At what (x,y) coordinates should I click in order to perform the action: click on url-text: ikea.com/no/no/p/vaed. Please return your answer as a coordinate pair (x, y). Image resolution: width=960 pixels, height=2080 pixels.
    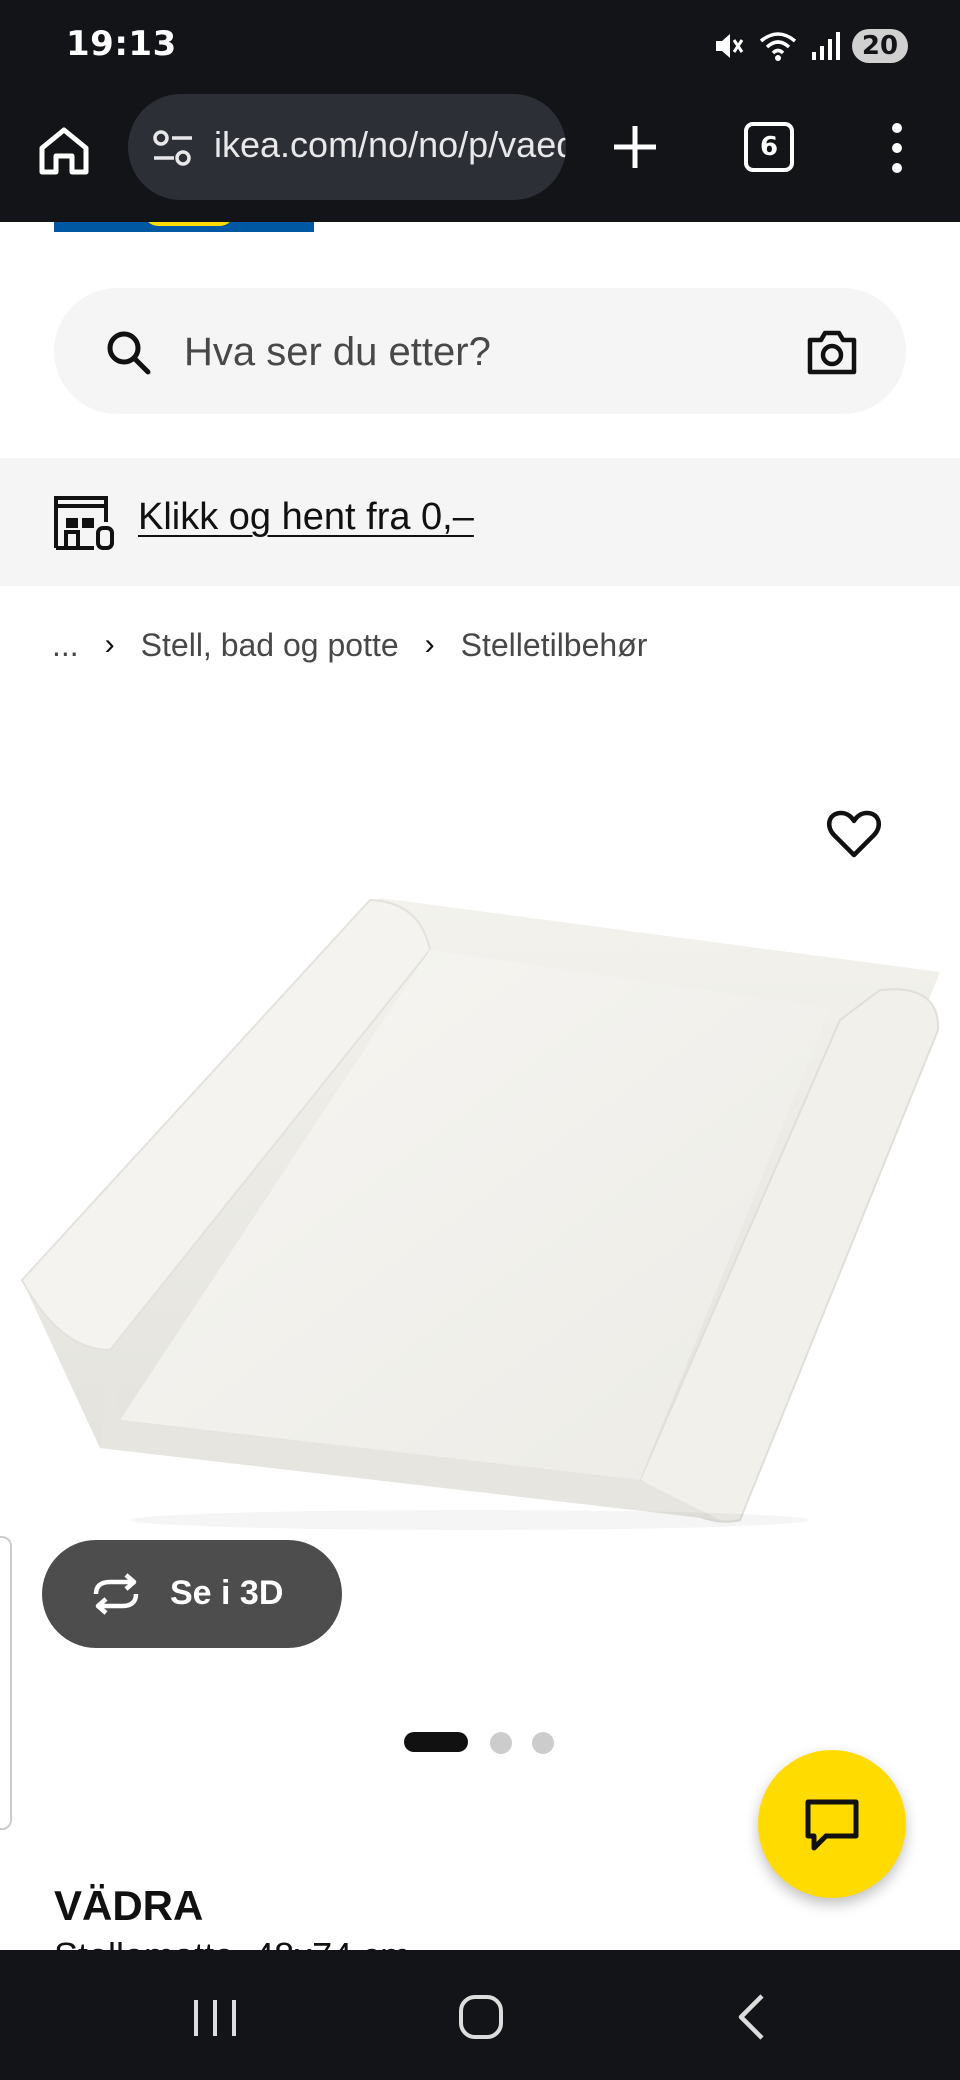
    Looking at the image, I should click on (390, 145).